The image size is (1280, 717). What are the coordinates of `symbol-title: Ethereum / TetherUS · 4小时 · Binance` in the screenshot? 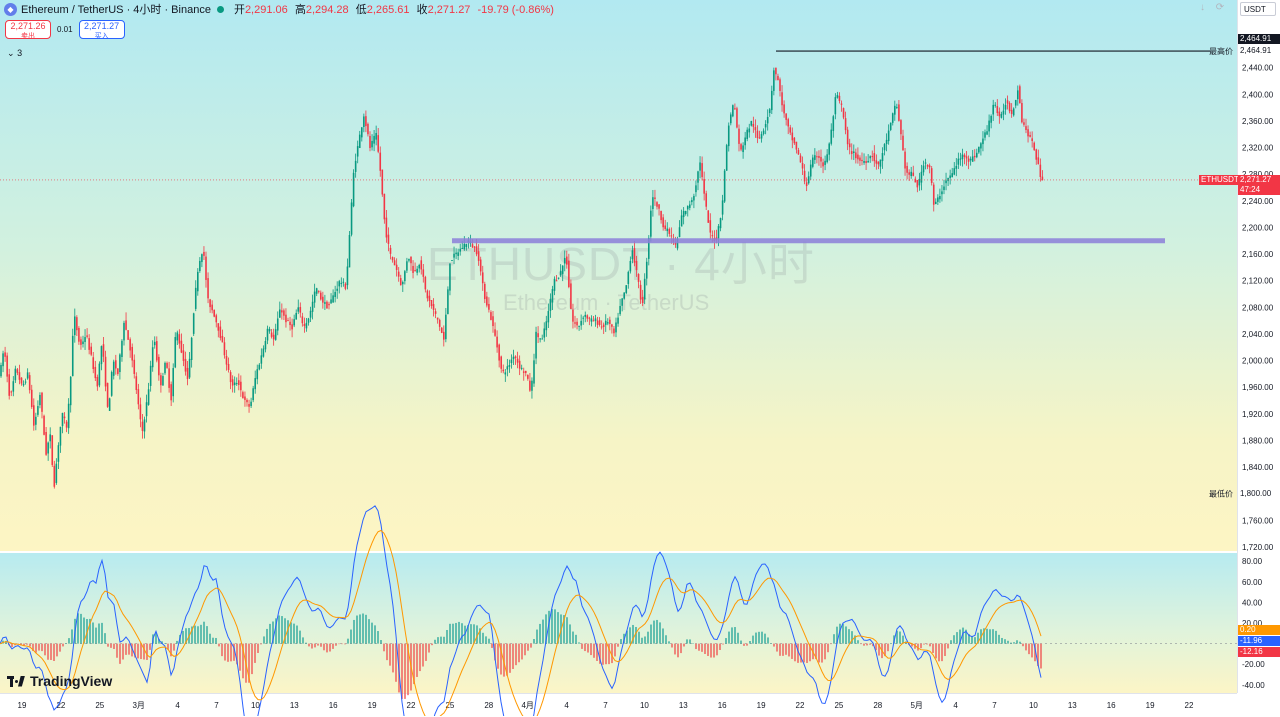 It's located at (116, 9).